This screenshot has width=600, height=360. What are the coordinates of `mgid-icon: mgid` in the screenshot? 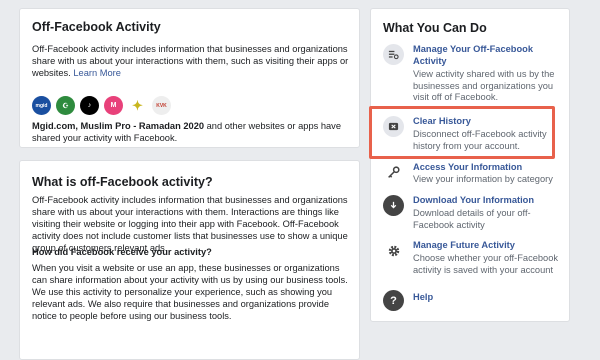 It's located at (41, 105).